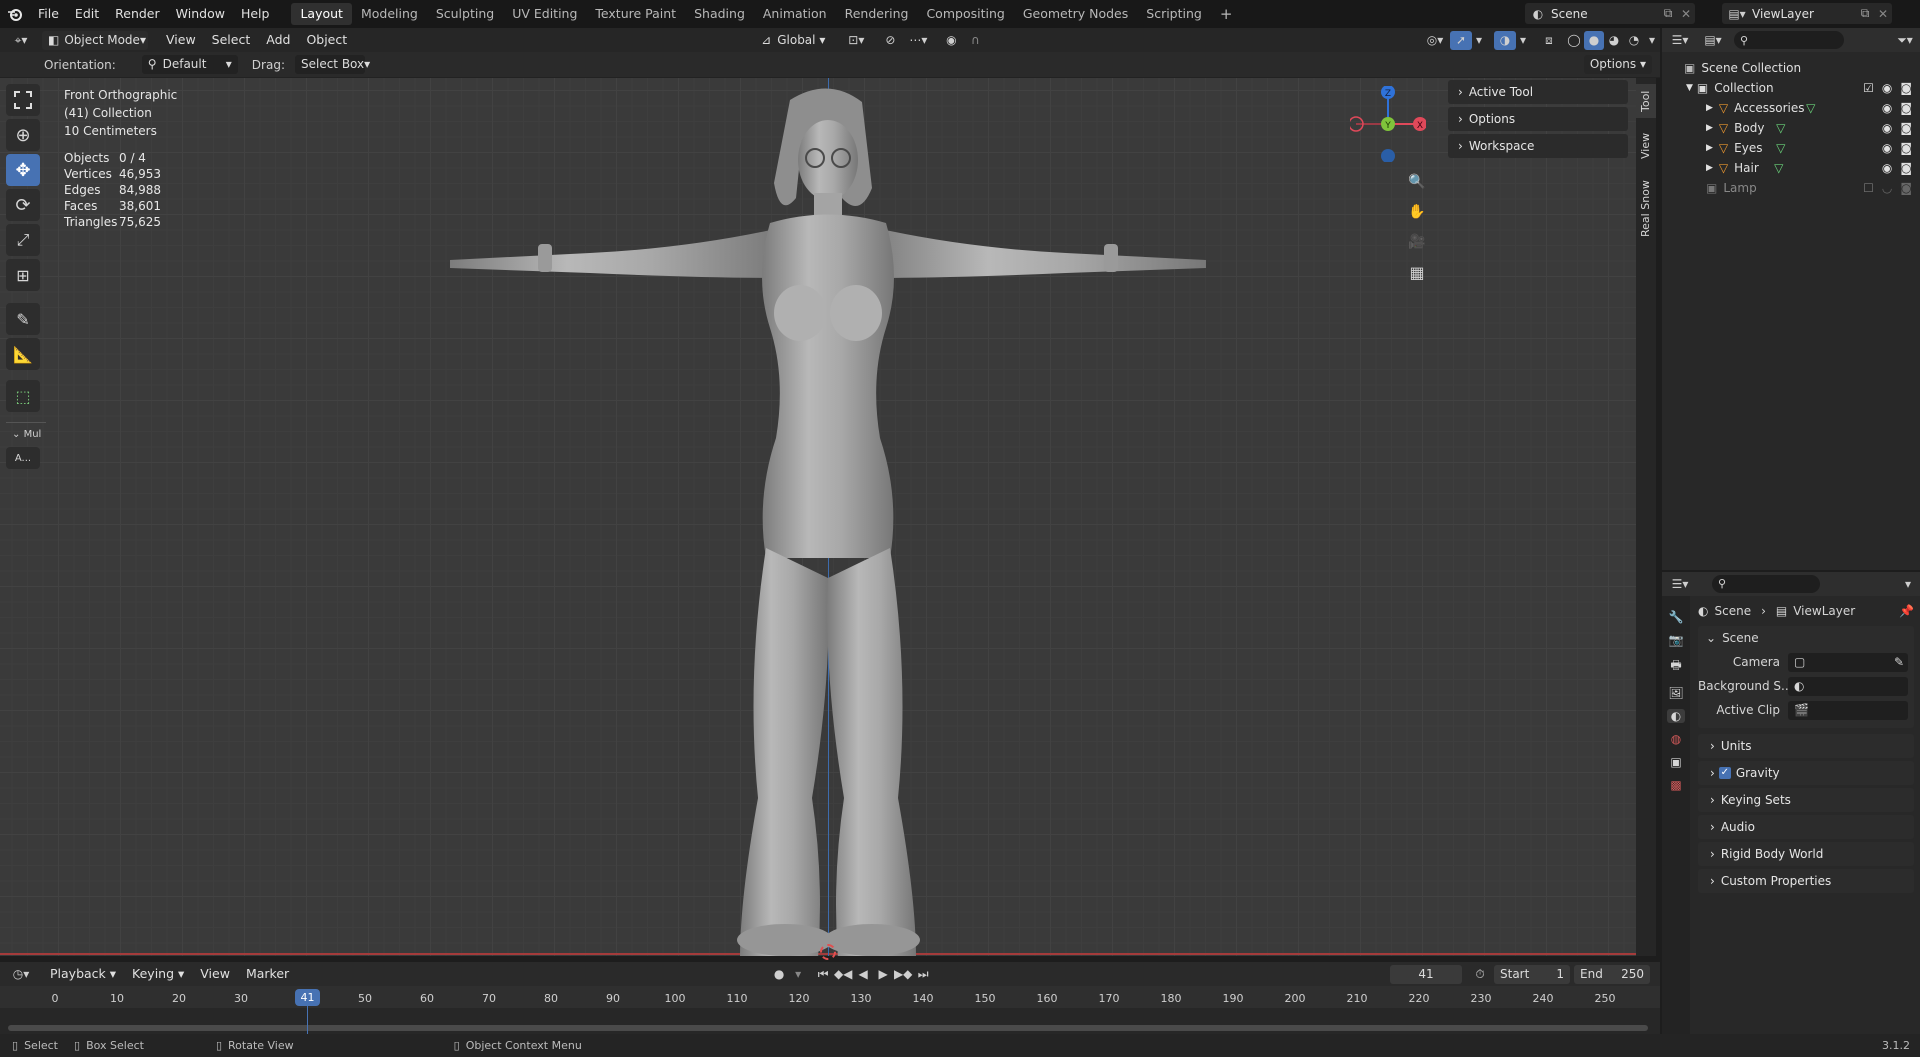 The image size is (1920, 1057). I want to click on overlay-dropdown-icon: ▾, so click(1523, 40).